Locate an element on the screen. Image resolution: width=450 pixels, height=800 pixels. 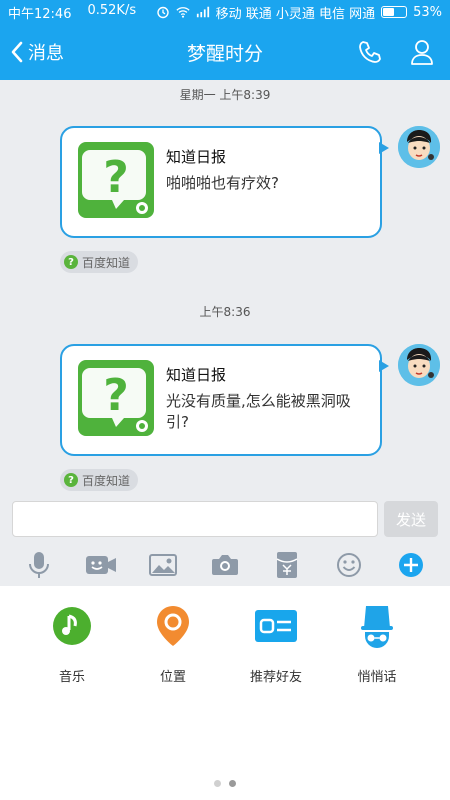
plus-icon is located at coordinates (411, 565).